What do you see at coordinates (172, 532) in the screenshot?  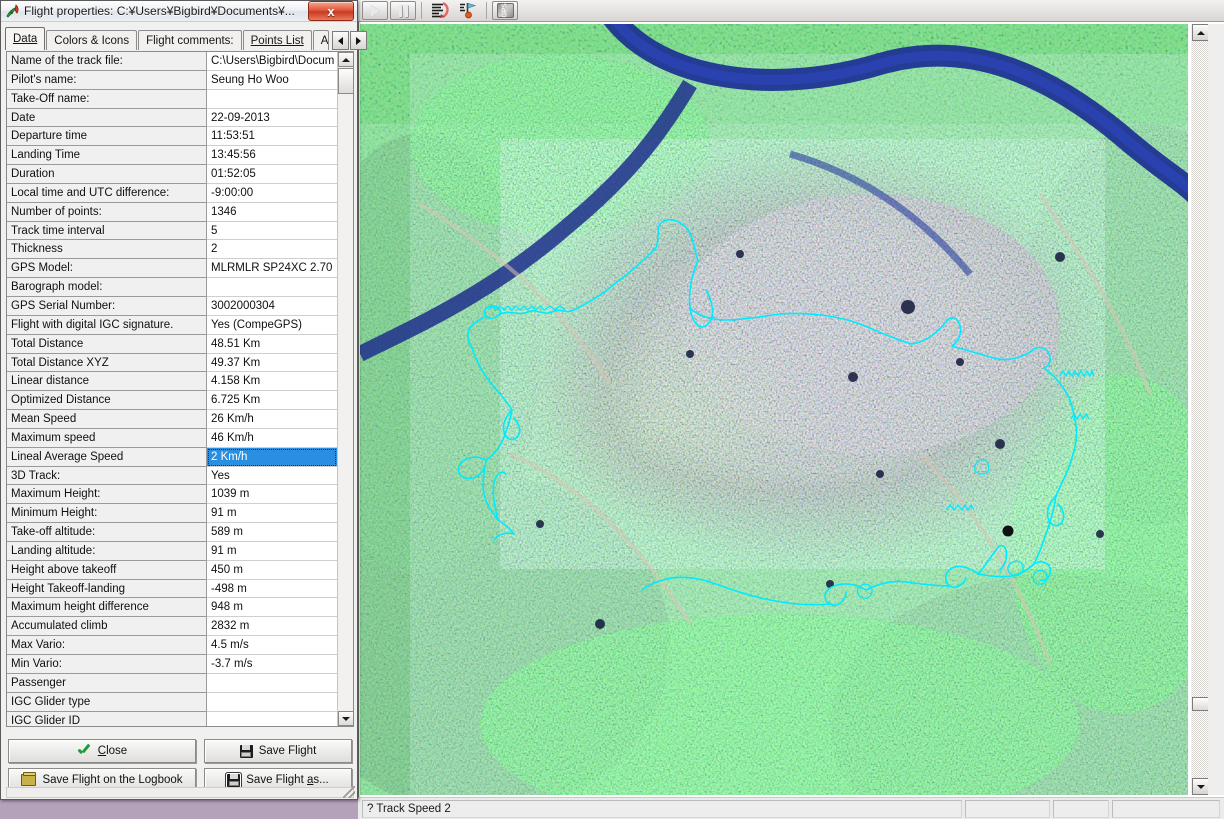 I see `table-row: Take-off altitude: 589 m` at bounding box center [172, 532].